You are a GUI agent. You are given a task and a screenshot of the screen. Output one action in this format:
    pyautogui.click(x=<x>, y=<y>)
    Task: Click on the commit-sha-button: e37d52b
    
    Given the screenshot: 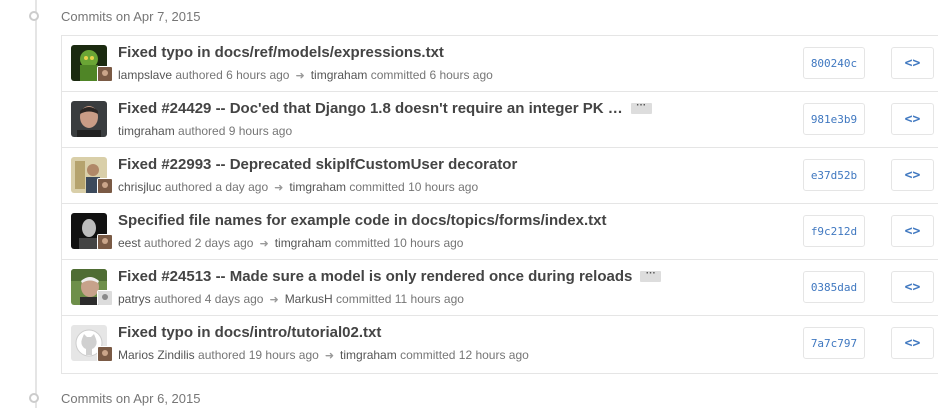 What is the action you would take?
    pyautogui.click(x=834, y=175)
    